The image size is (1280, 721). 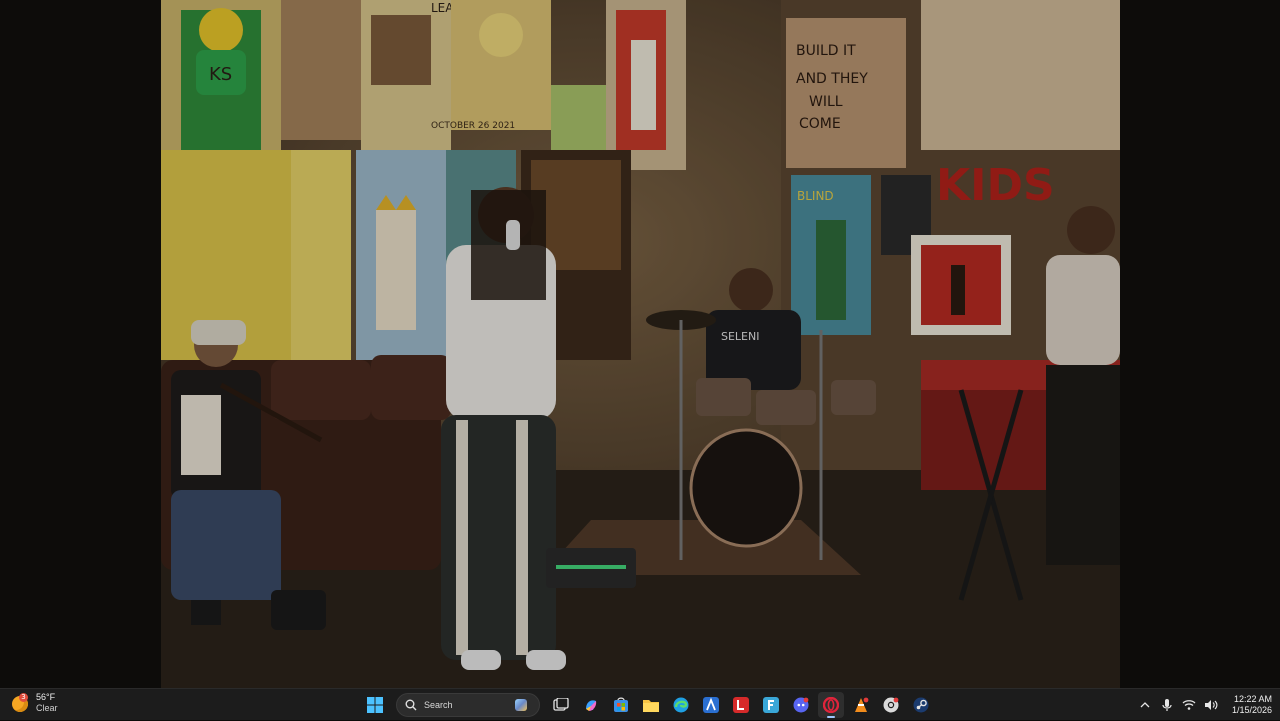 What do you see at coordinates (411, 705) in the screenshot?
I see `search-icon` at bounding box center [411, 705].